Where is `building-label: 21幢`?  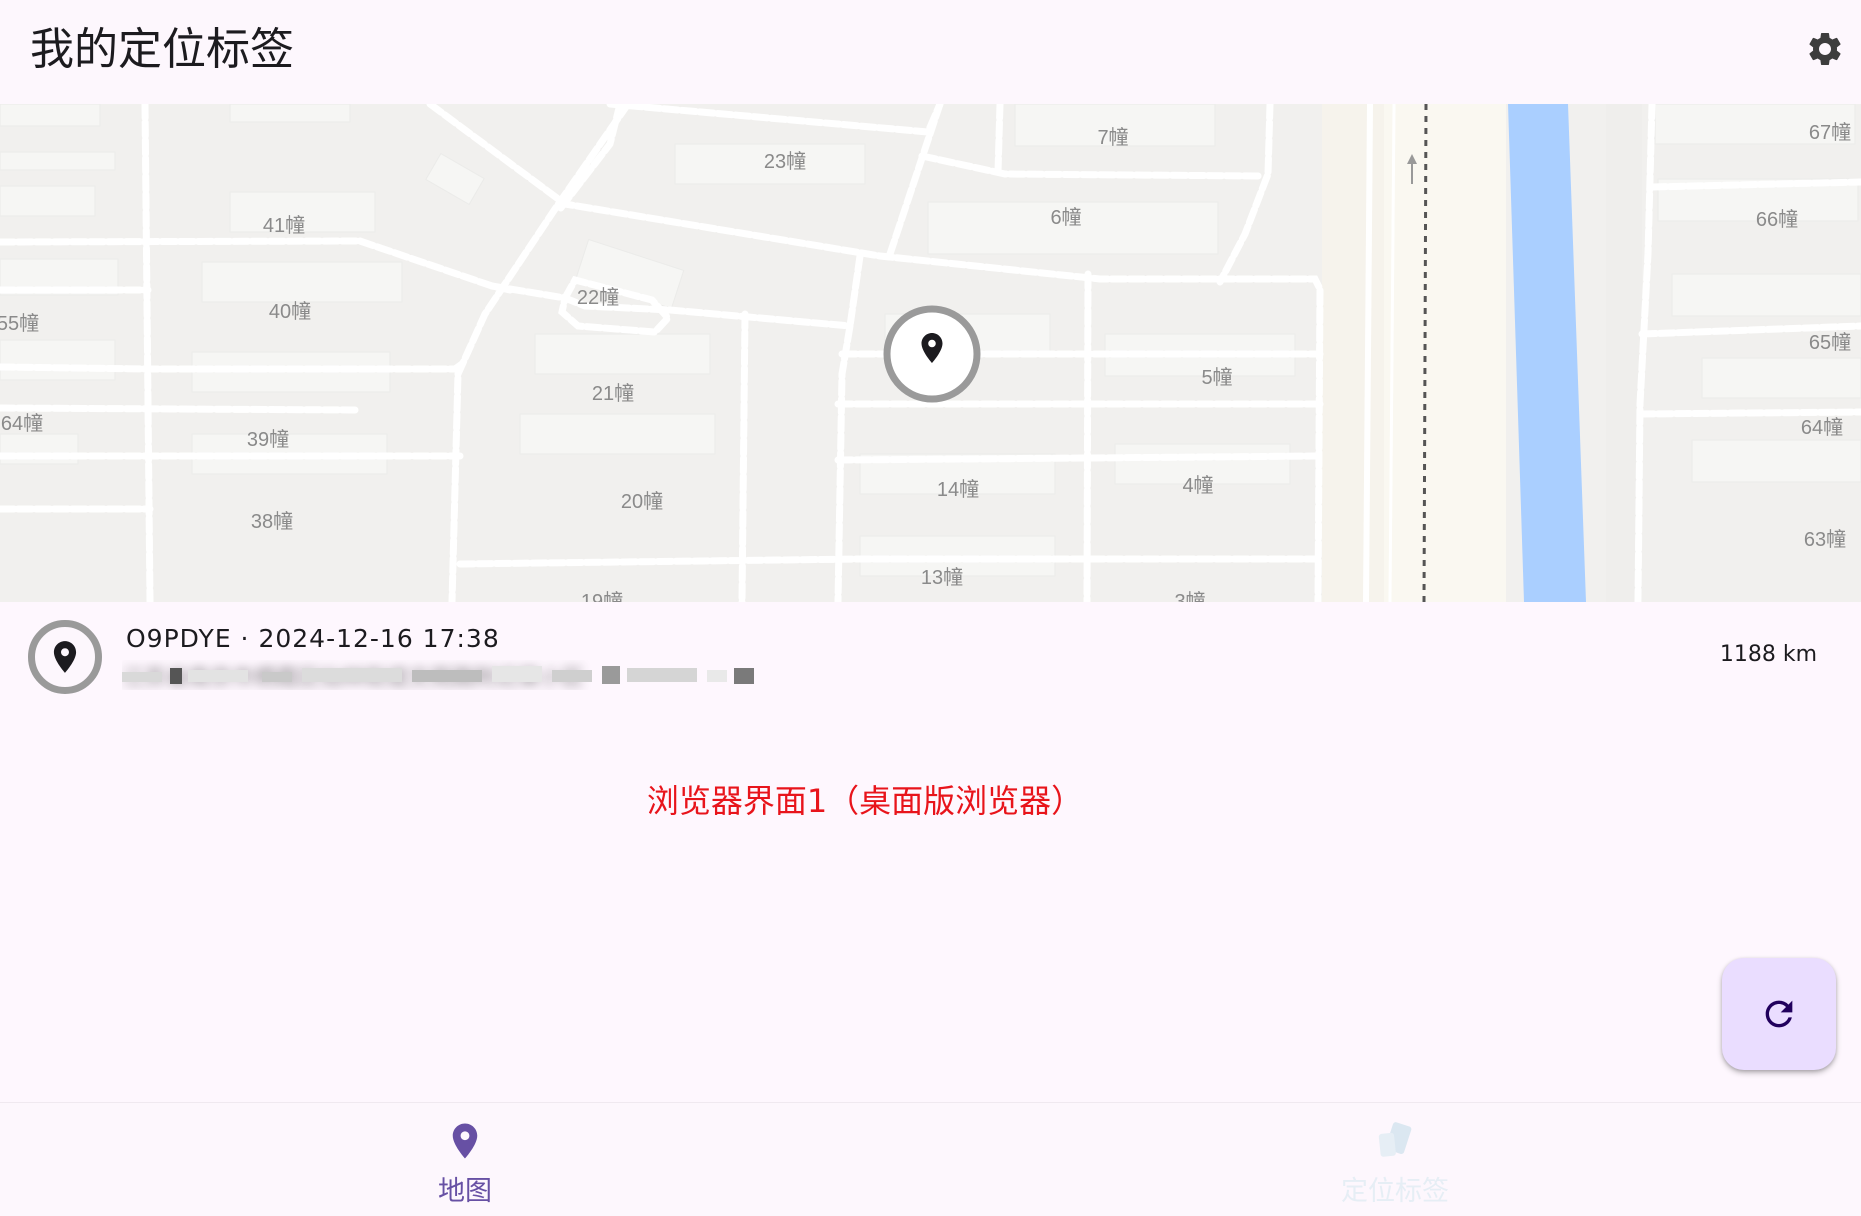 building-label: 21幢 is located at coordinates (613, 393).